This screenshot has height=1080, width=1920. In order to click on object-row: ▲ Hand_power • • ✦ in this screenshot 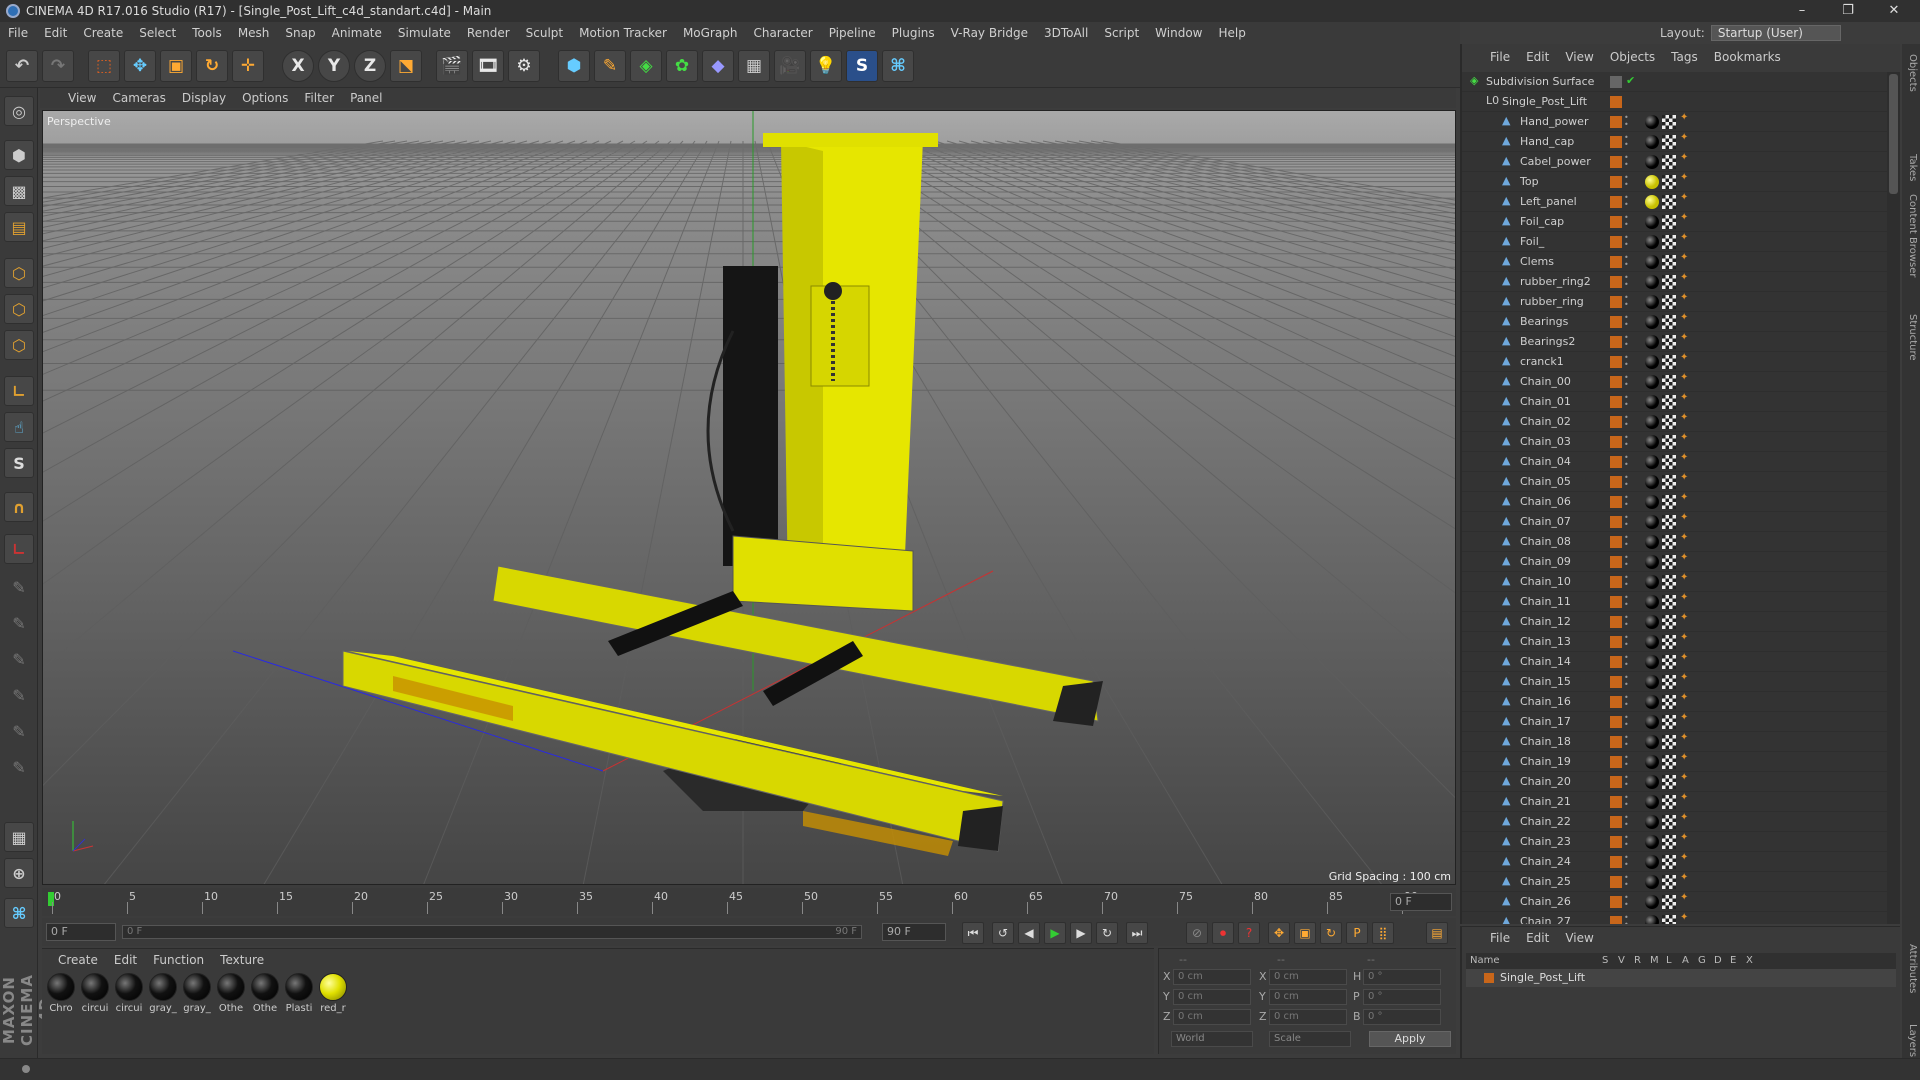, I will do `click(1674, 122)`.